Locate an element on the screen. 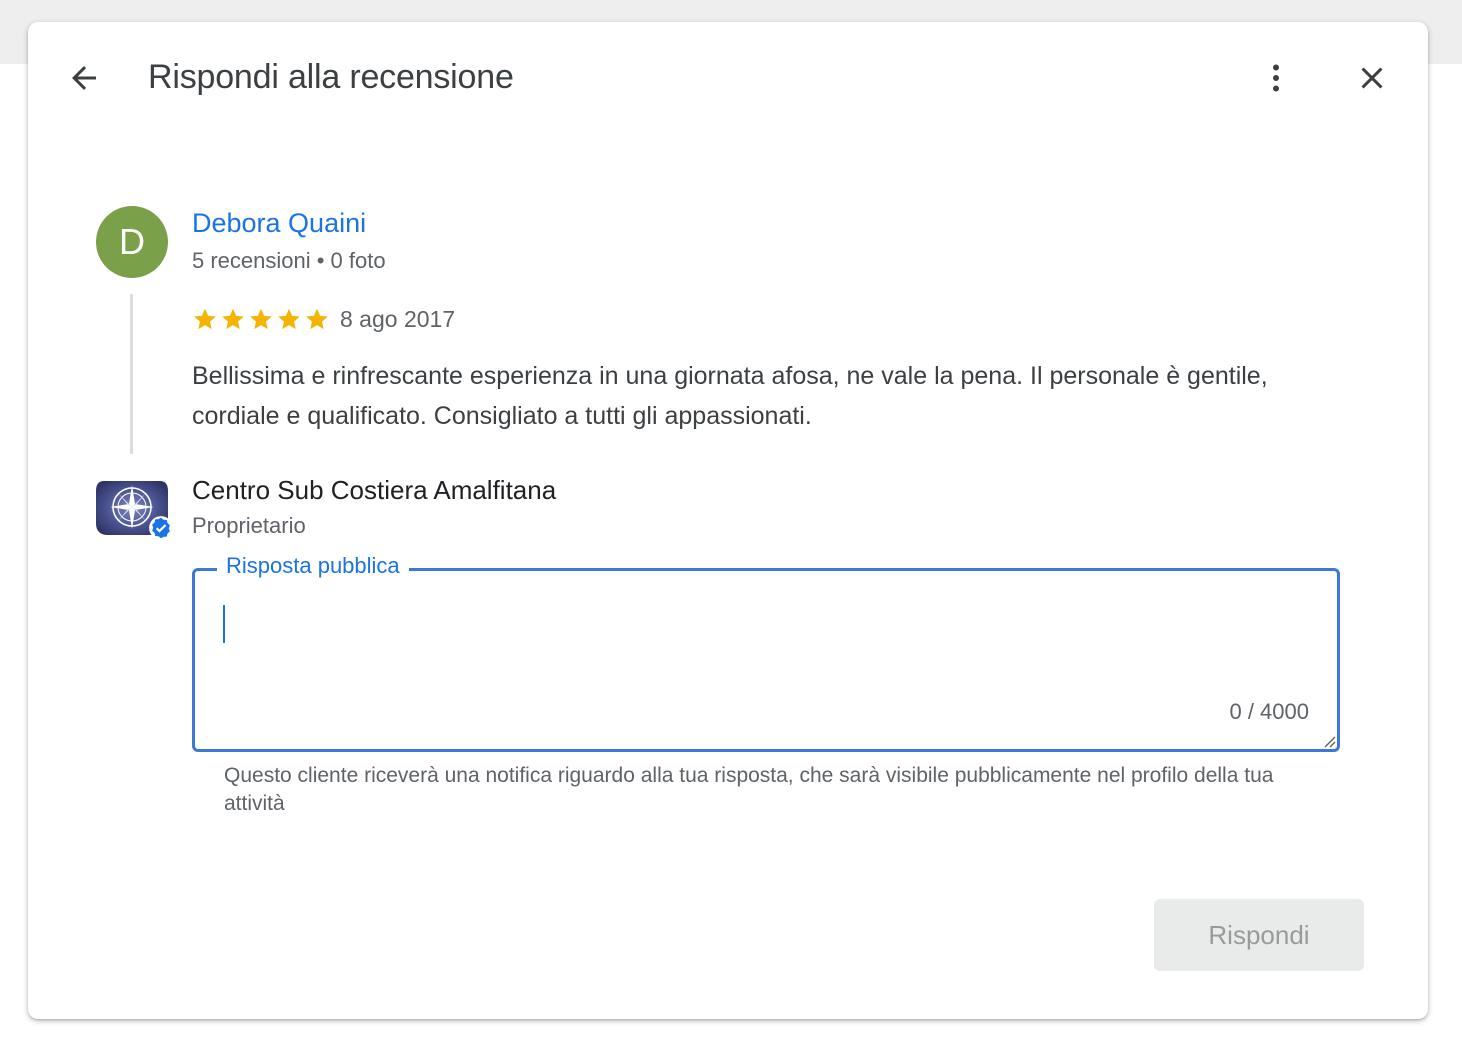 The height and width of the screenshot is (1042, 1462). resize-handle-icon is located at coordinates (1328, 740).